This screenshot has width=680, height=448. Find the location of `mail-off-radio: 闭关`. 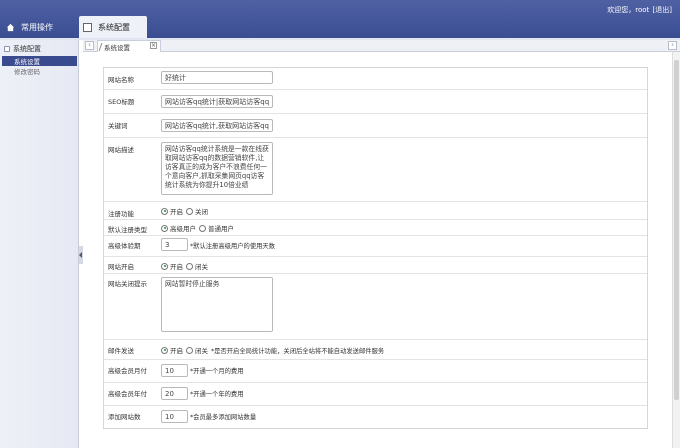

mail-off-radio: 闭关 is located at coordinates (197, 350).